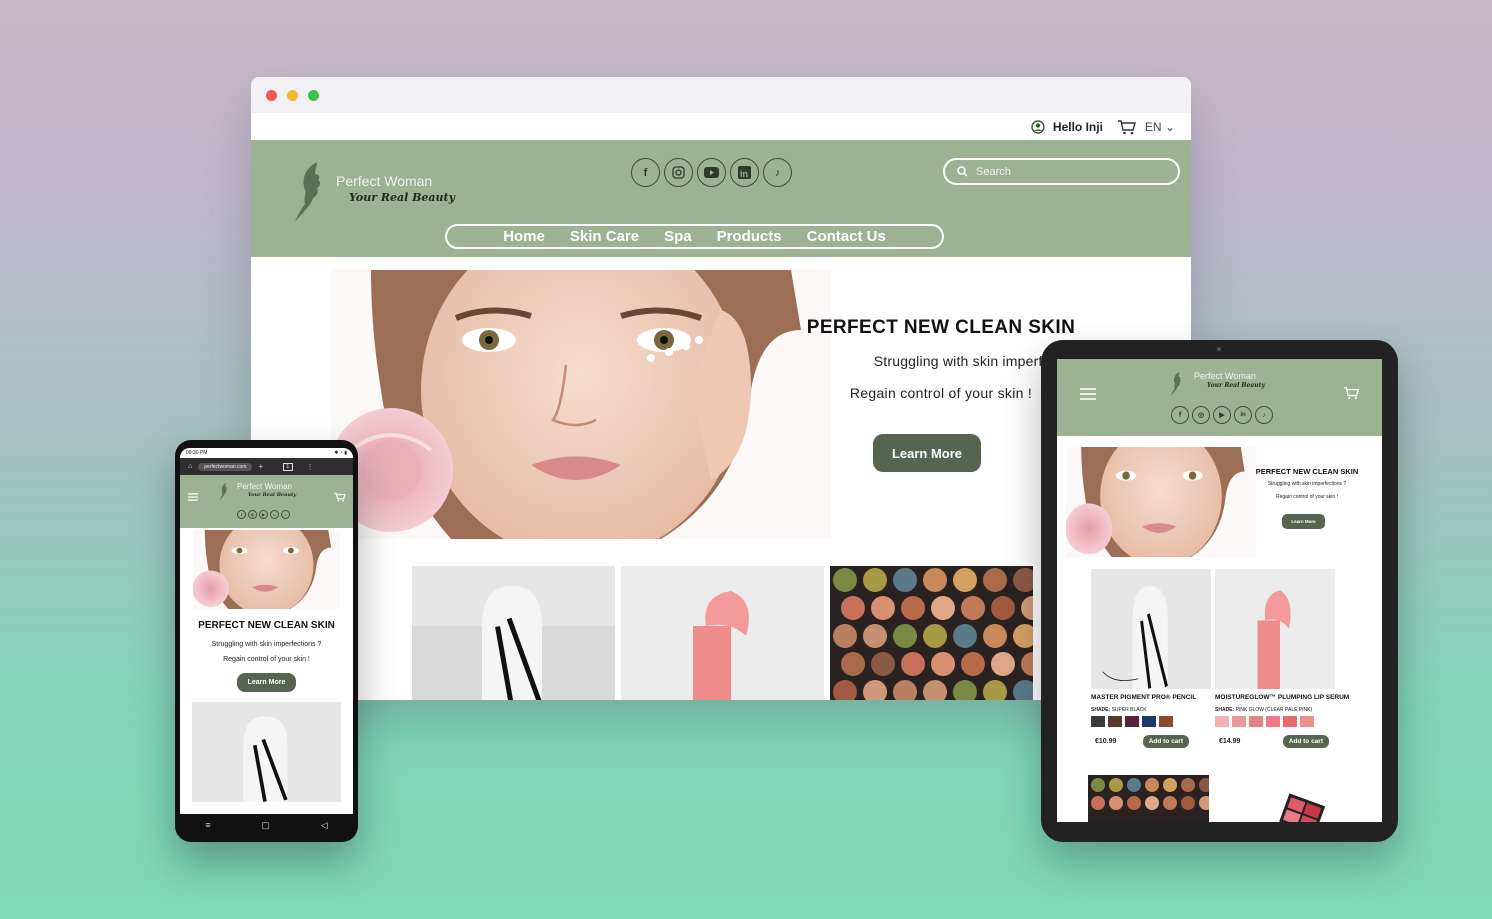 The width and height of the screenshot is (1492, 919). What do you see at coordinates (292, 95) in the screenshot?
I see `minimize-window-button` at bounding box center [292, 95].